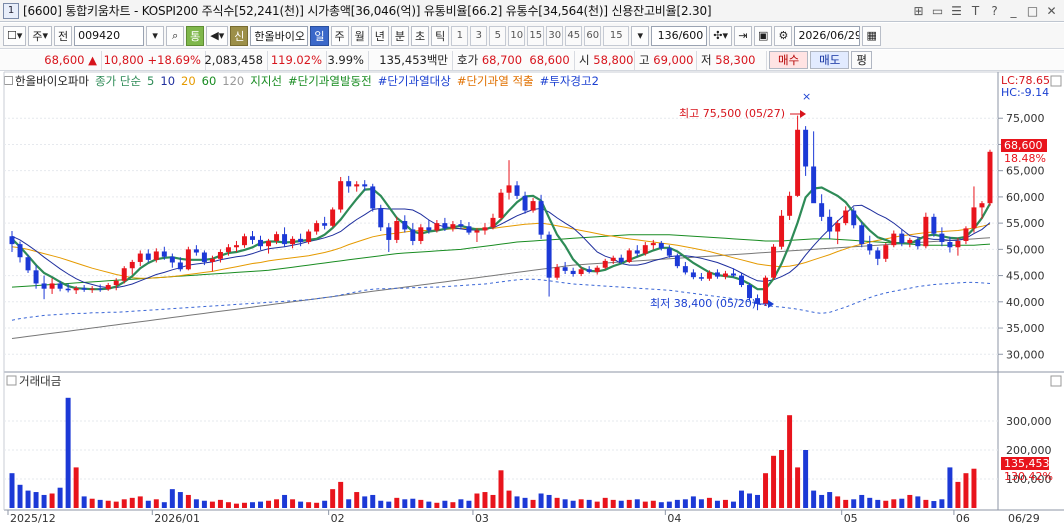 The image size is (1064, 526). What do you see at coordinates (175, 35) in the screenshot?
I see `search-icon: ⌕` at bounding box center [175, 35].